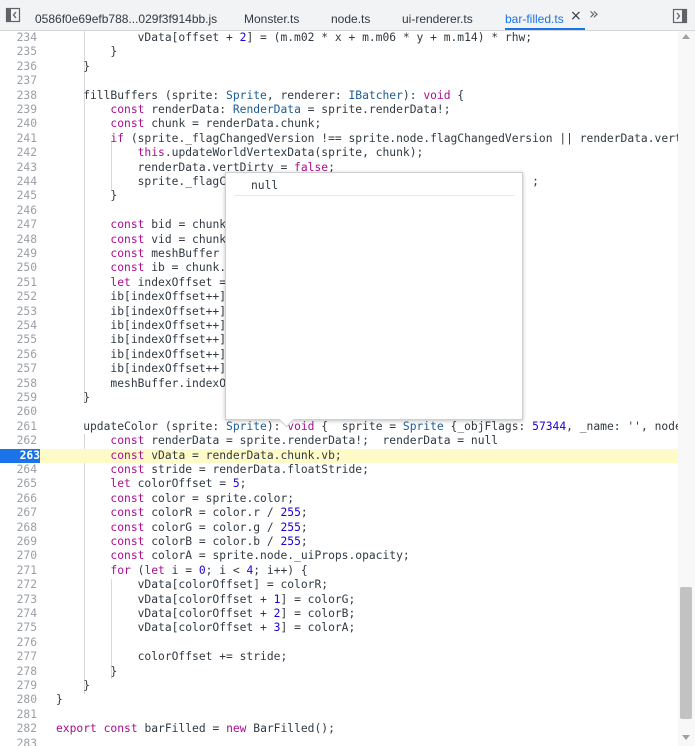 The height and width of the screenshot is (746, 695). I want to click on line-number: 242, so click(18, 153).